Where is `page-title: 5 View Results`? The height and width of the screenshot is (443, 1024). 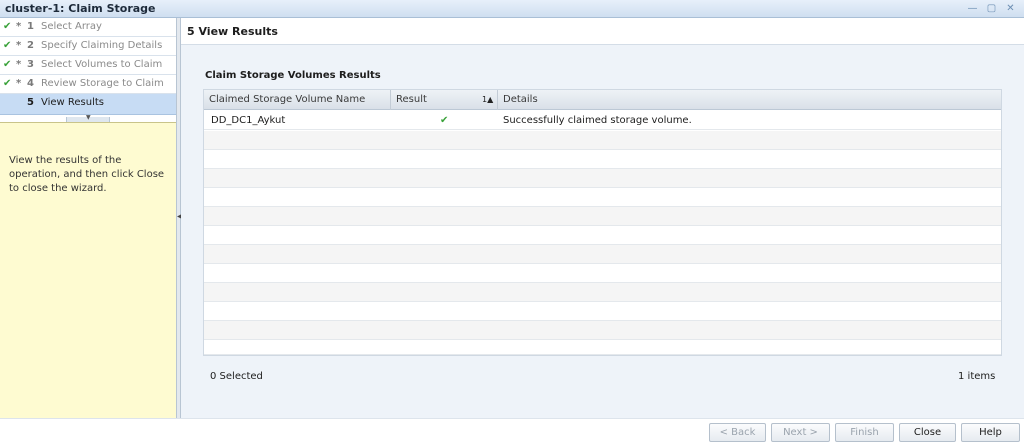
page-title: 5 View Results is located at coordinates (232, 31).